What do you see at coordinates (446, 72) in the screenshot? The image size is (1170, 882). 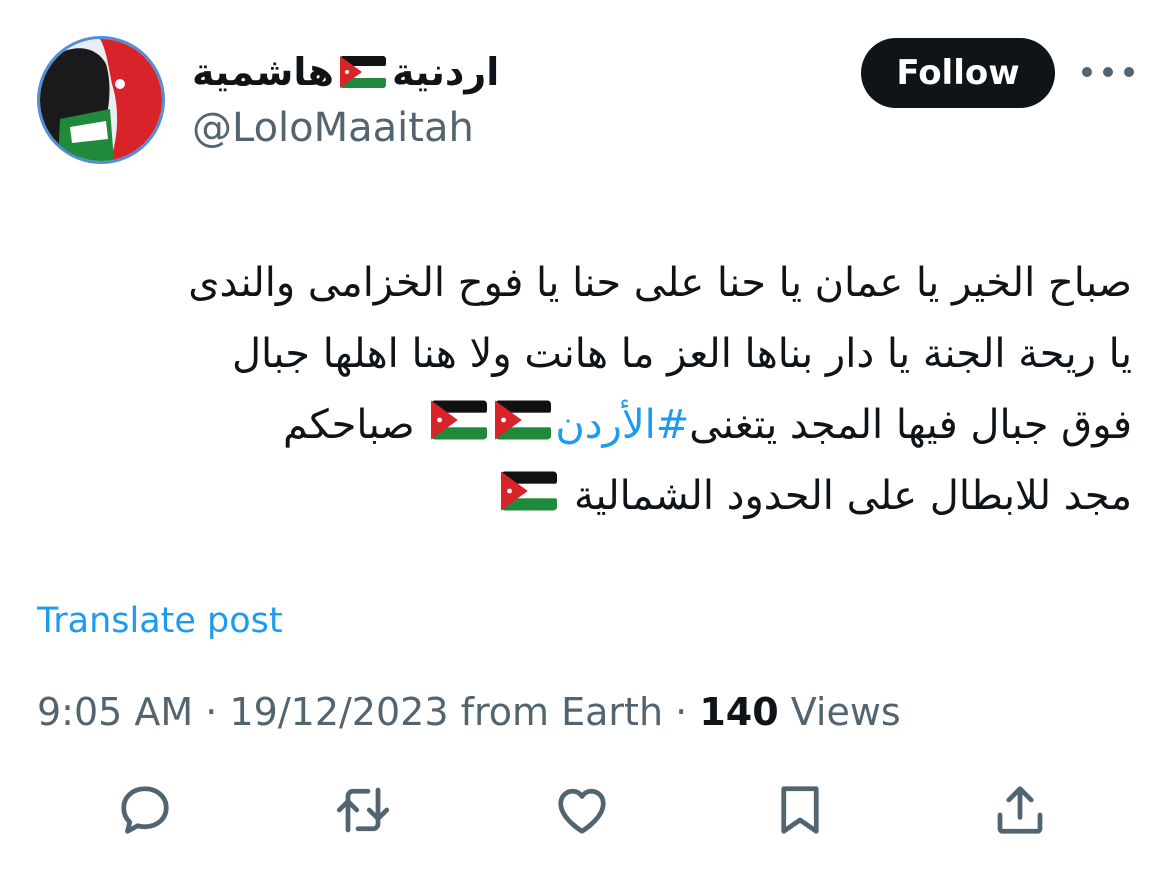 I see `author-name-part1: اردنية` at bounding box center [446, 72].